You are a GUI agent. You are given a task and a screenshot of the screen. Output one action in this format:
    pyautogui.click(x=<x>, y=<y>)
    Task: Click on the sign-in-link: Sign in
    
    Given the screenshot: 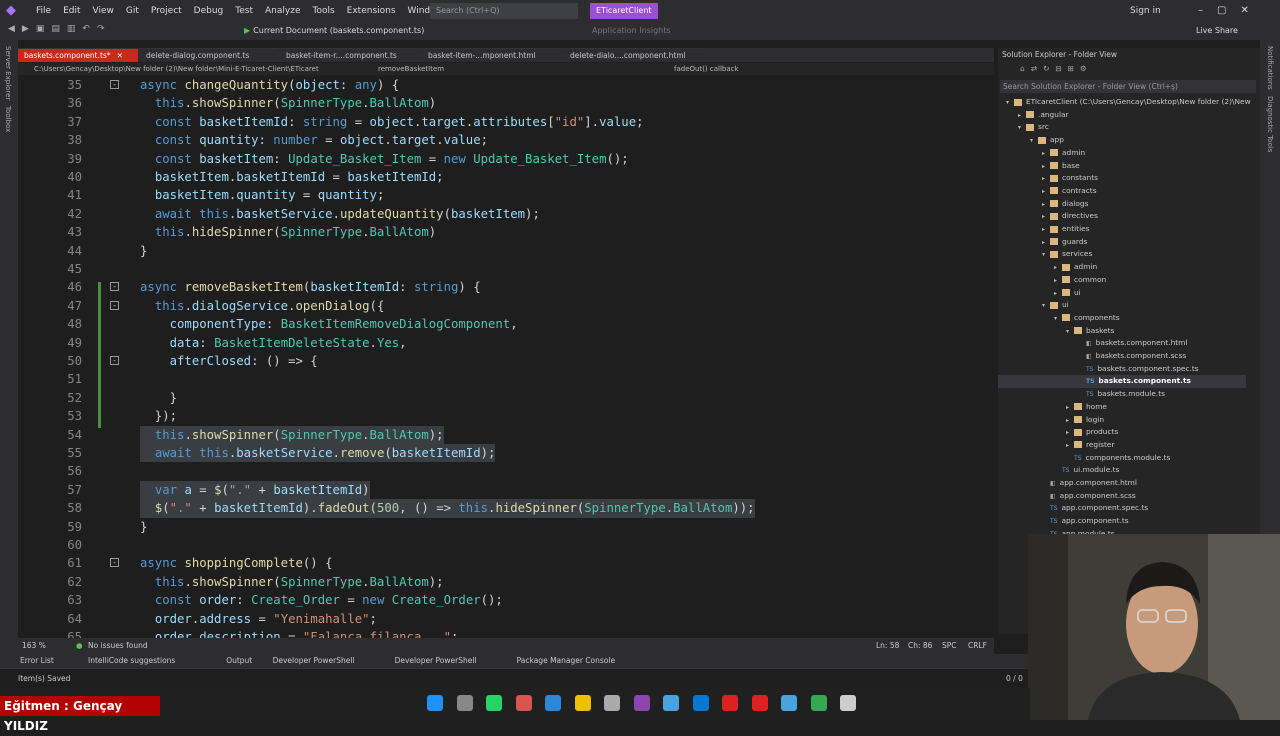 What is the action you would take?
    pyautogui.click(x=1145, y=11)
    